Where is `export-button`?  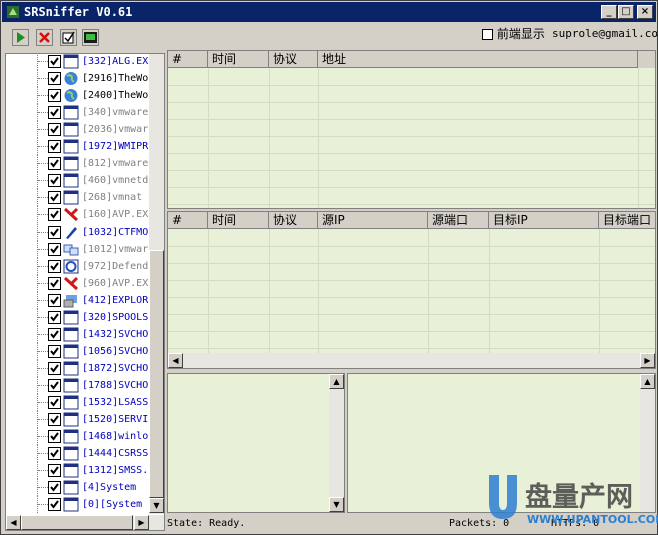
export-button is located at coordinates (90, 37).